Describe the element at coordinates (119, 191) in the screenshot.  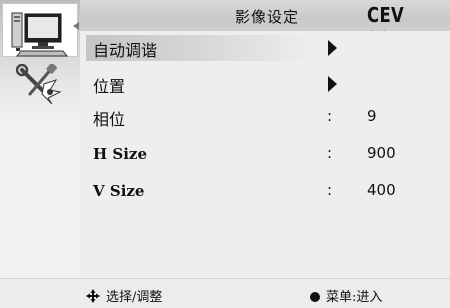
I see `menu-item-label: V Size` at that location.